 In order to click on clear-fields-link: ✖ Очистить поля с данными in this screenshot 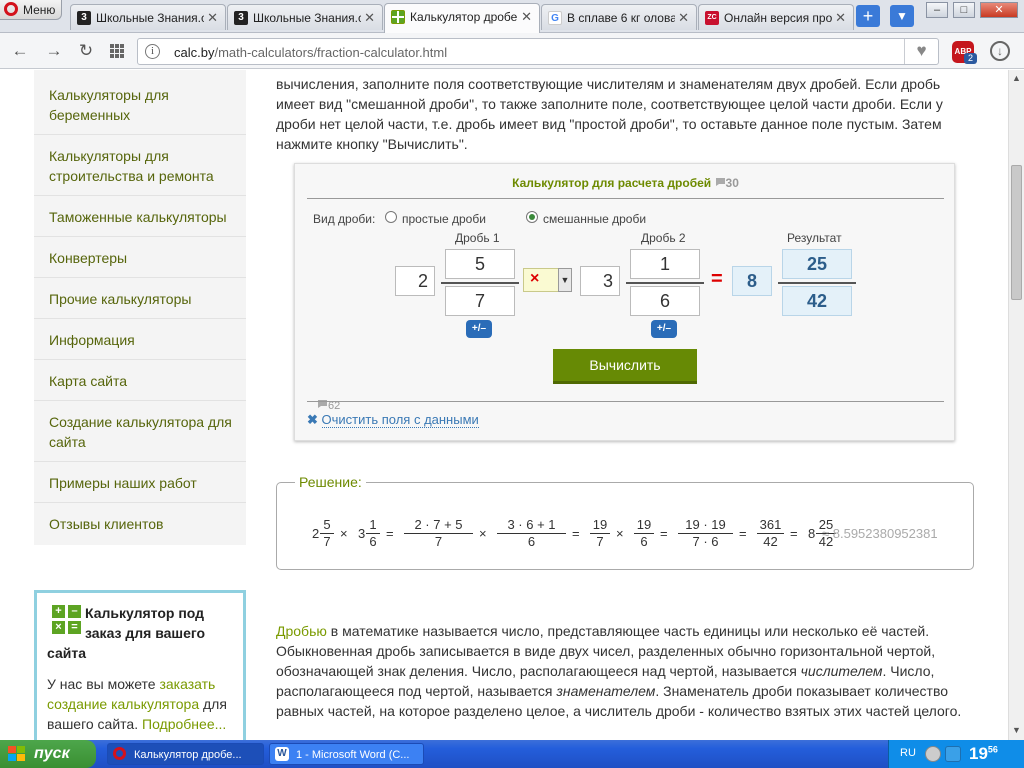, I will do `click(393, 420)`.